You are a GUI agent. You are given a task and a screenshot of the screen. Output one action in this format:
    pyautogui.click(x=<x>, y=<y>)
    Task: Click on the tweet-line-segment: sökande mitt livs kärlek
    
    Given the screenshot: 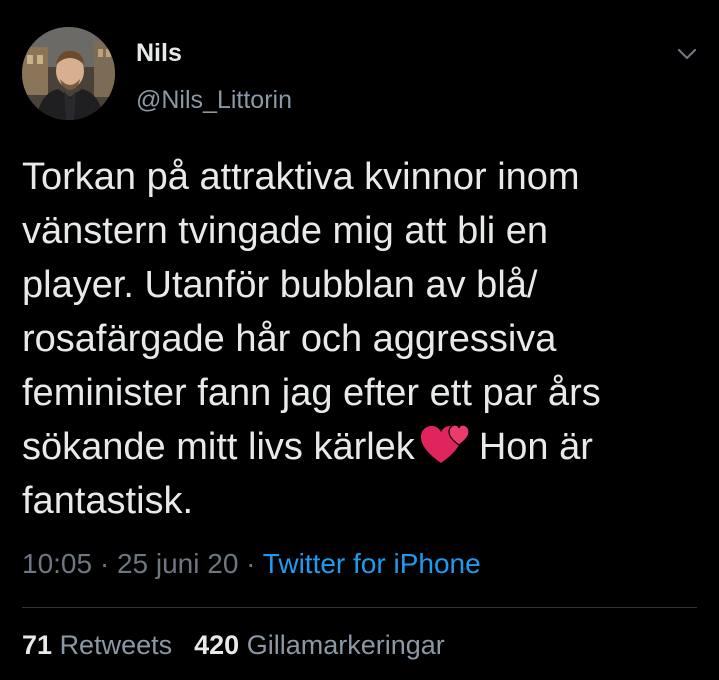 What is the action you would take?
    pyautogui.click(x=218, y=447)
    